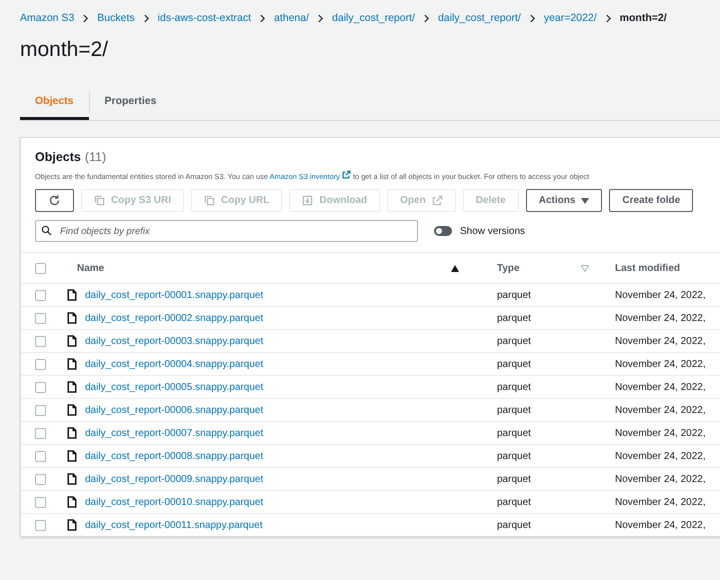  I want to click on file-link: daily_cost_report-00005.snappy.parquet, so click(174, 387).